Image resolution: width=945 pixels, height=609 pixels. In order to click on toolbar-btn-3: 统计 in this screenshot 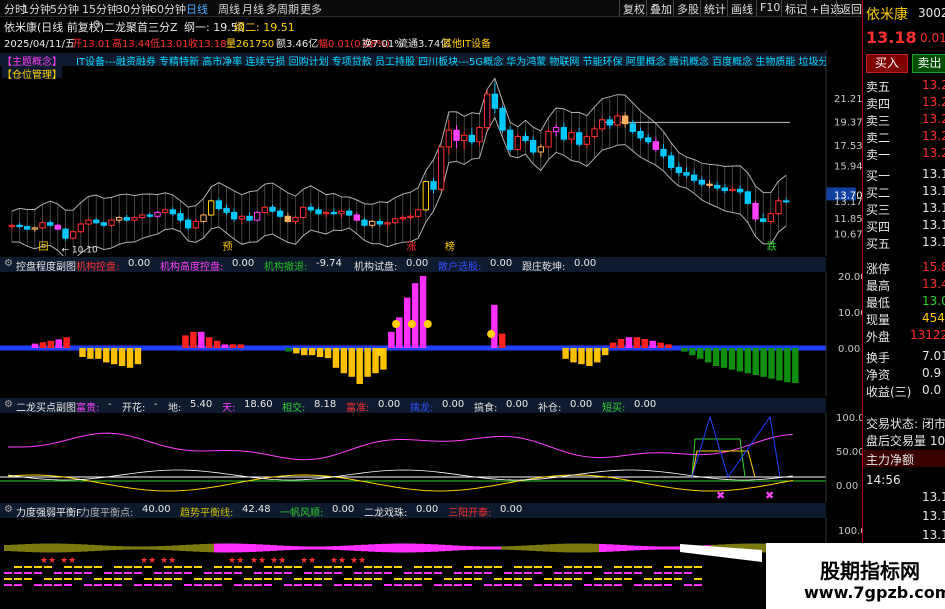, I will do `click(715, 9)`.